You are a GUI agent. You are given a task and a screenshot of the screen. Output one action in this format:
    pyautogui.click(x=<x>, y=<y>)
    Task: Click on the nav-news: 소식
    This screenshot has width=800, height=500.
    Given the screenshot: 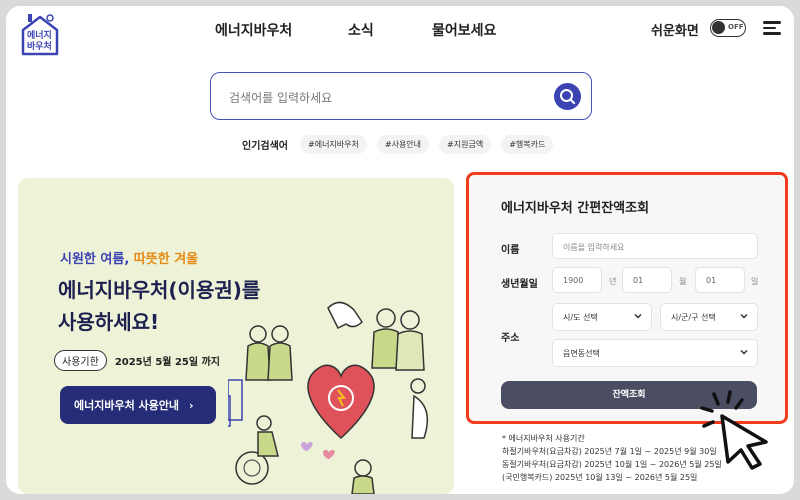 What is the action you would take?
    pyautogui.click(x=361, y=30)
    